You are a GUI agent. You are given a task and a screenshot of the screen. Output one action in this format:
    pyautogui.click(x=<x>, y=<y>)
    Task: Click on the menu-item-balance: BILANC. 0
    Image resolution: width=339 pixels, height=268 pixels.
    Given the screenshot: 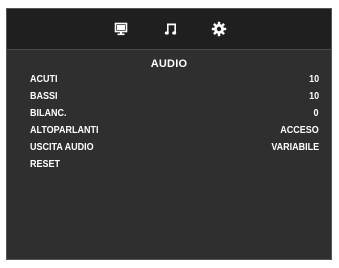 What is the action you would take?
    pyautogui.click(x=169, y=114)
    